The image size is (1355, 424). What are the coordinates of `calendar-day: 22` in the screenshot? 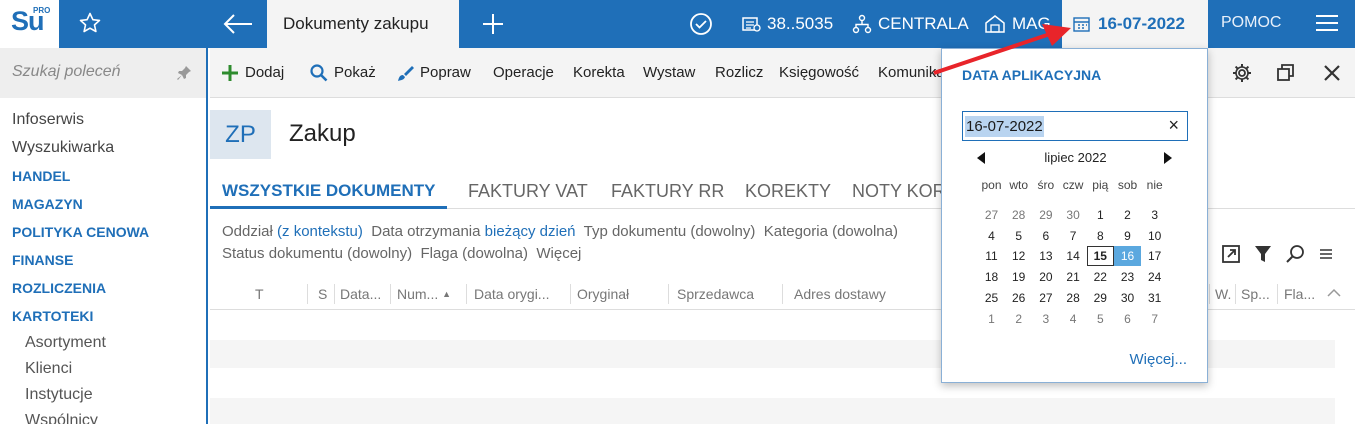 It's located at (1100, 277).